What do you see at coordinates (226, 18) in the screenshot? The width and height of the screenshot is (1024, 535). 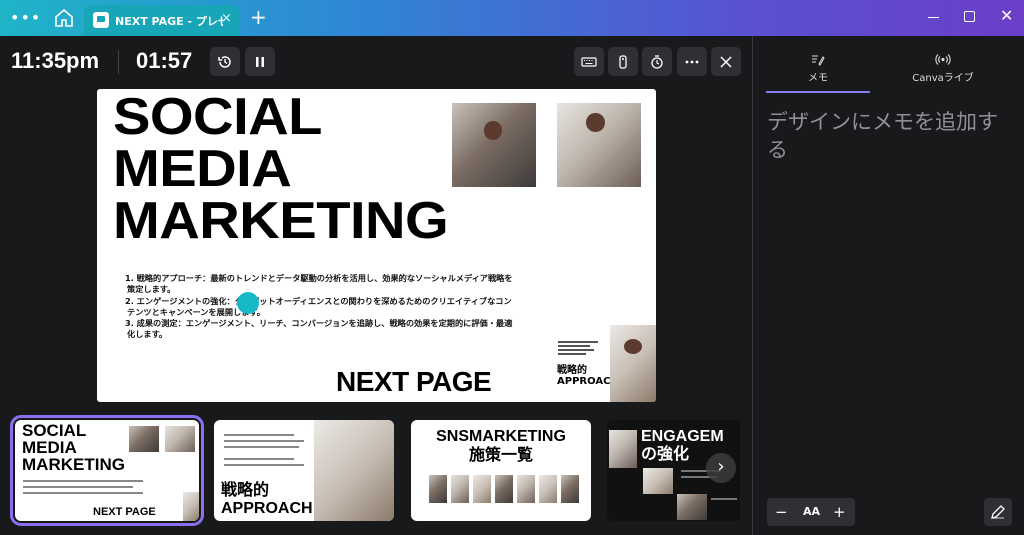 I see `tab-close-icon: ×` at bounding box center [226, 18].